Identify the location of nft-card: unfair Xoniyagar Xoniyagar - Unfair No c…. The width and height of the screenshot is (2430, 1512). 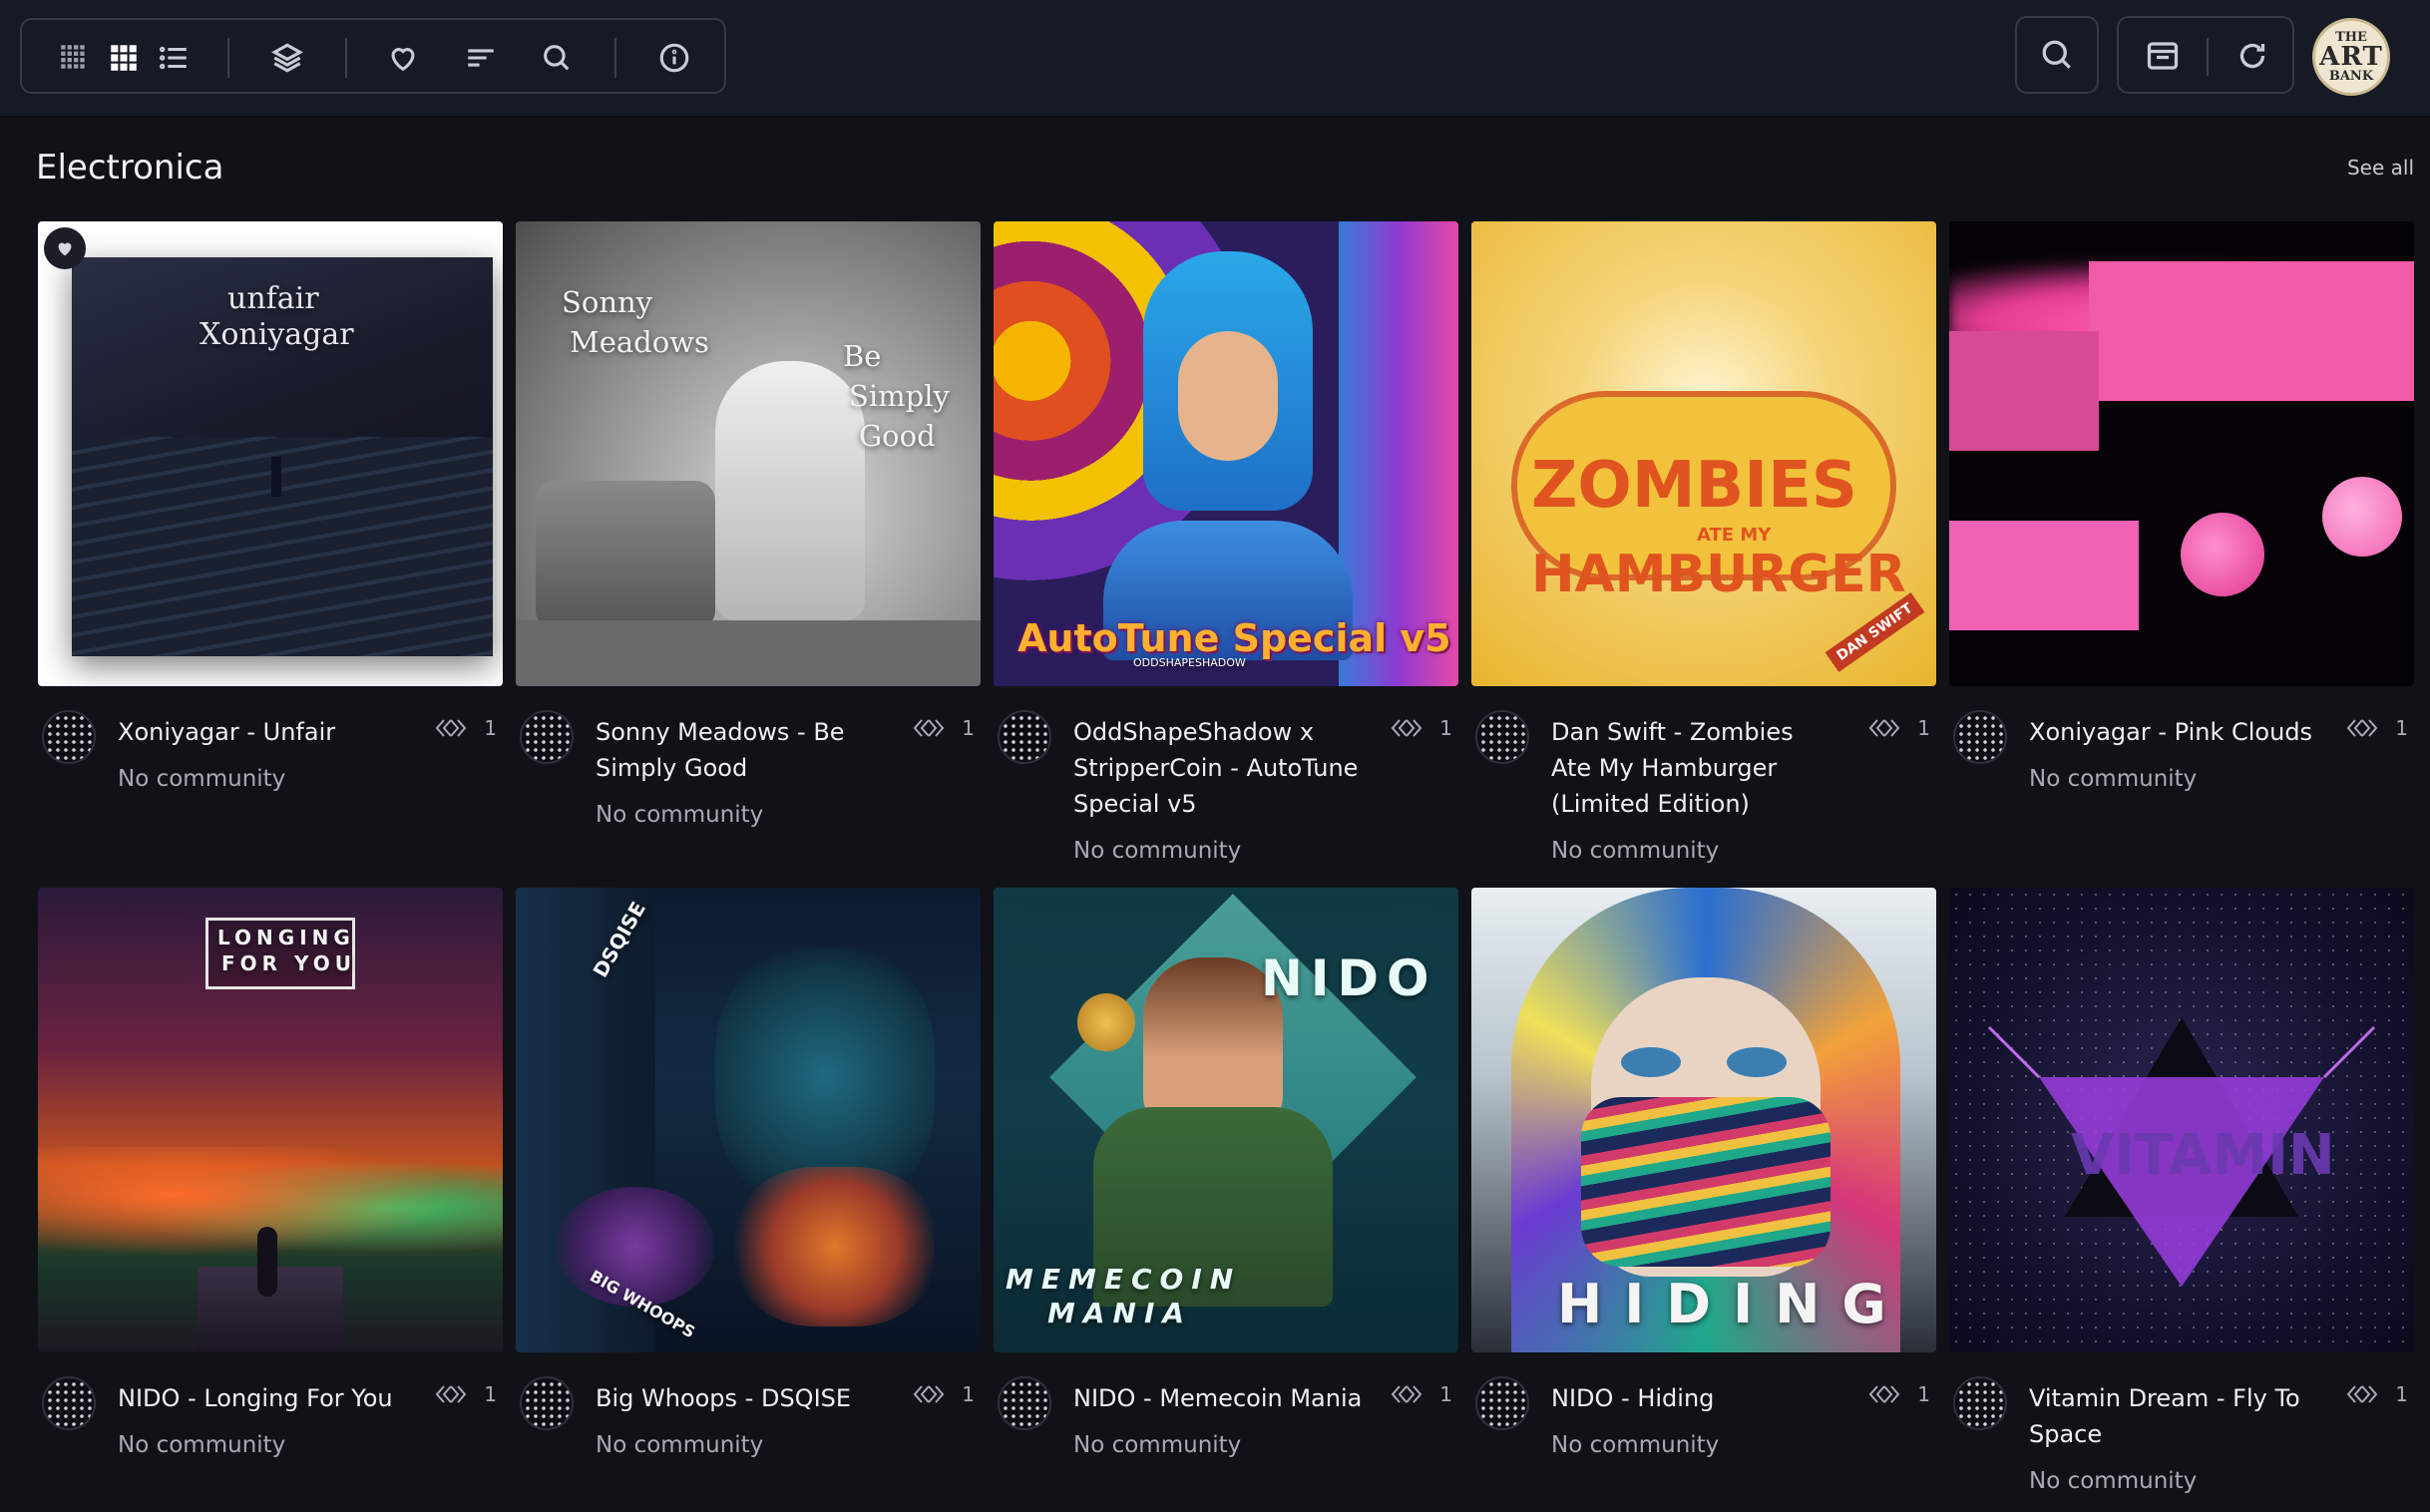
(270, 533).